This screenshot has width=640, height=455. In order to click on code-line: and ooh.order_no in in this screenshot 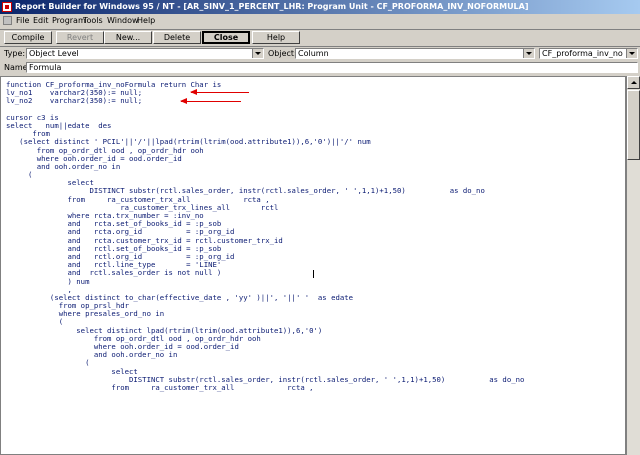, I will do `click(63, 166)`.